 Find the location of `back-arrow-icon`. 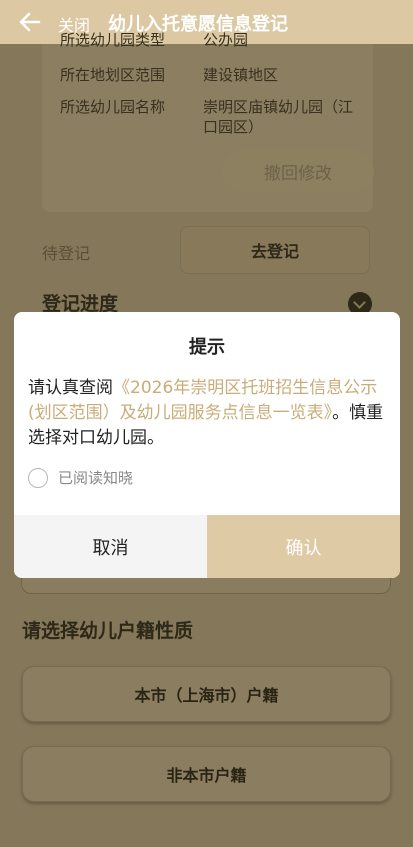

back-arrow-icon is located at coordinates (30, 22).